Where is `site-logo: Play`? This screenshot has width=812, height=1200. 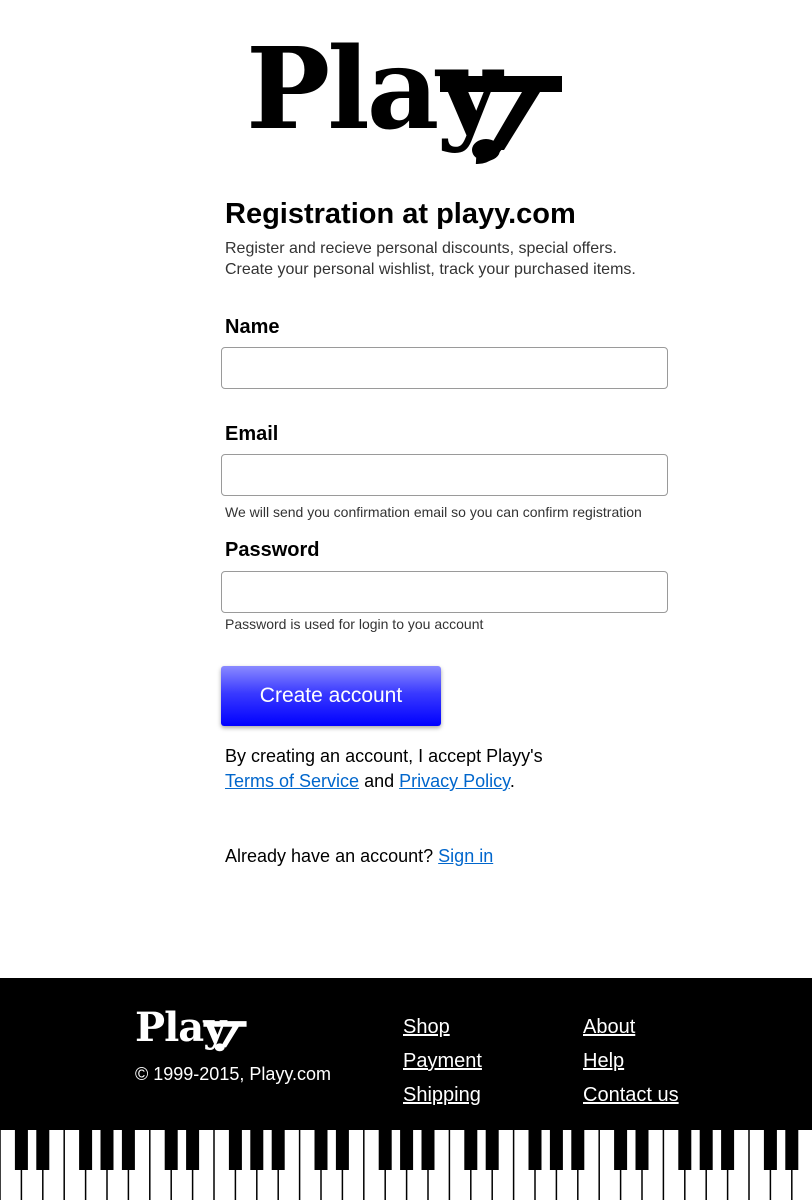 site-logo: Play is located at coordinates (406, 99).